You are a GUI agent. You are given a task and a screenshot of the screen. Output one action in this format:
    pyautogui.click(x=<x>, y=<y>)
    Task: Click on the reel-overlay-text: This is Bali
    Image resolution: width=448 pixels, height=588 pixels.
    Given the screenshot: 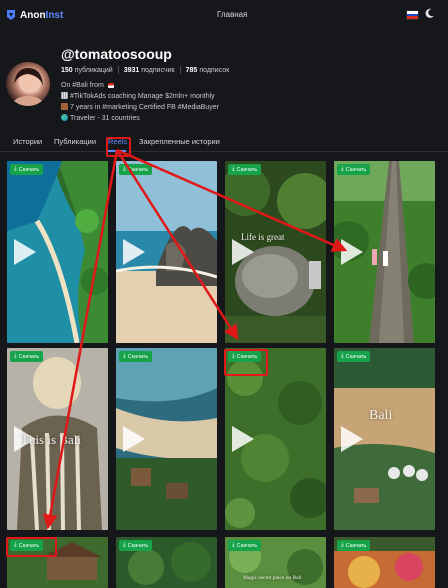 What is the action you would take?
    pyautogui.click(x=51, y=439)
    